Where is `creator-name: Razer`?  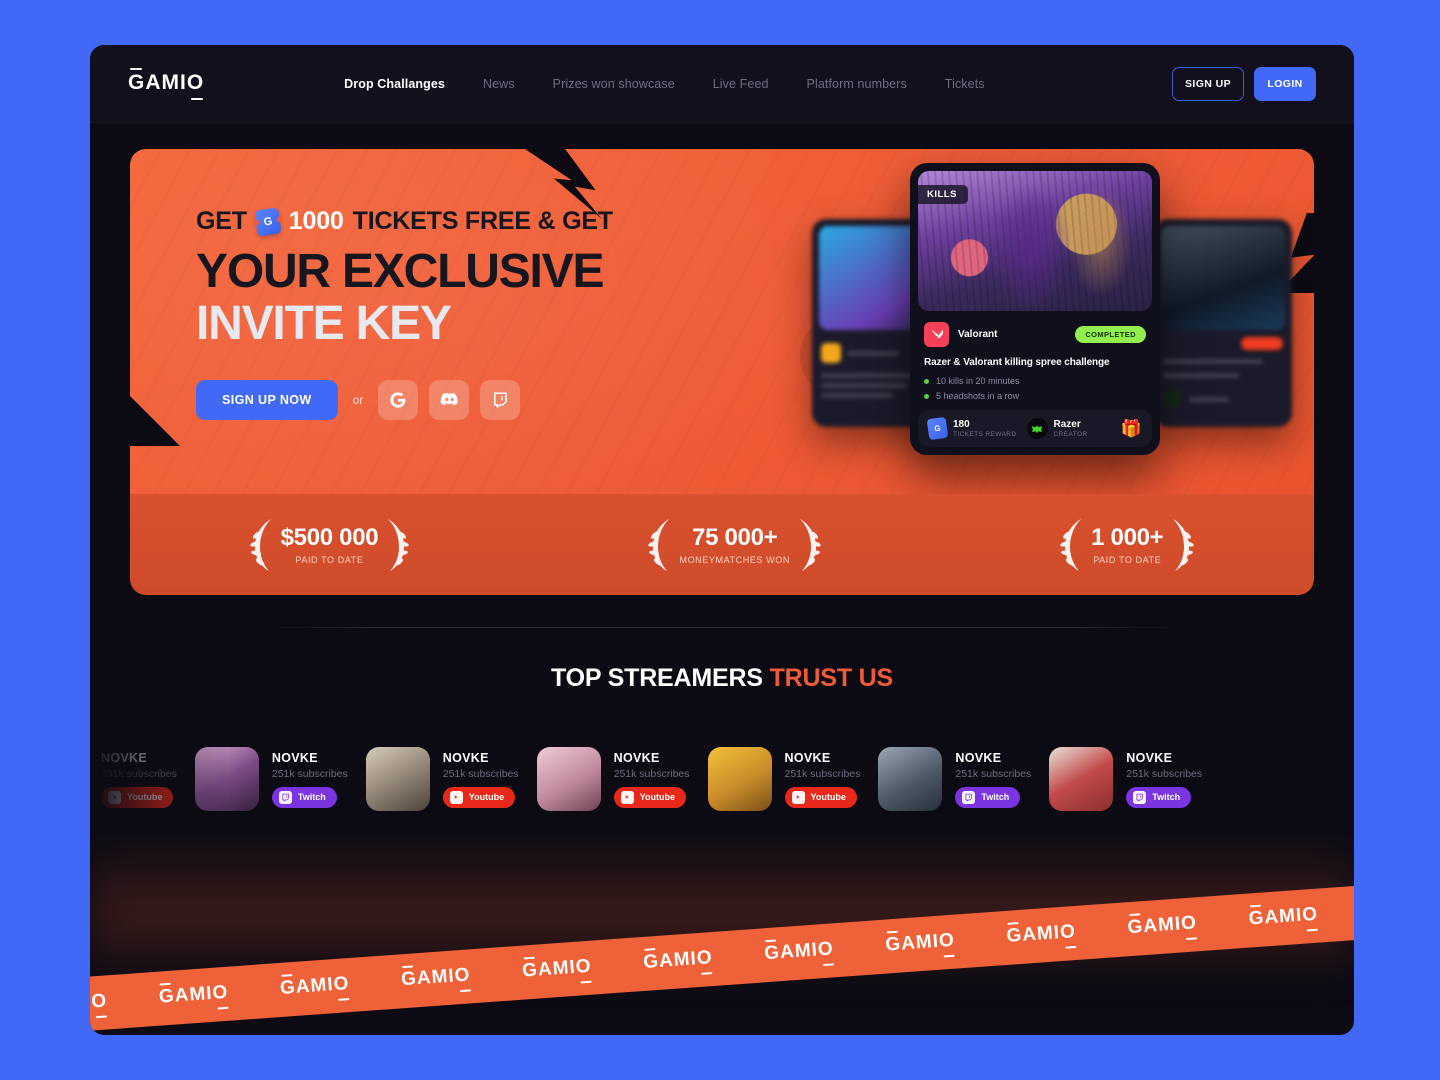
creator-name: Razer is located at coordinates (1067, 424).